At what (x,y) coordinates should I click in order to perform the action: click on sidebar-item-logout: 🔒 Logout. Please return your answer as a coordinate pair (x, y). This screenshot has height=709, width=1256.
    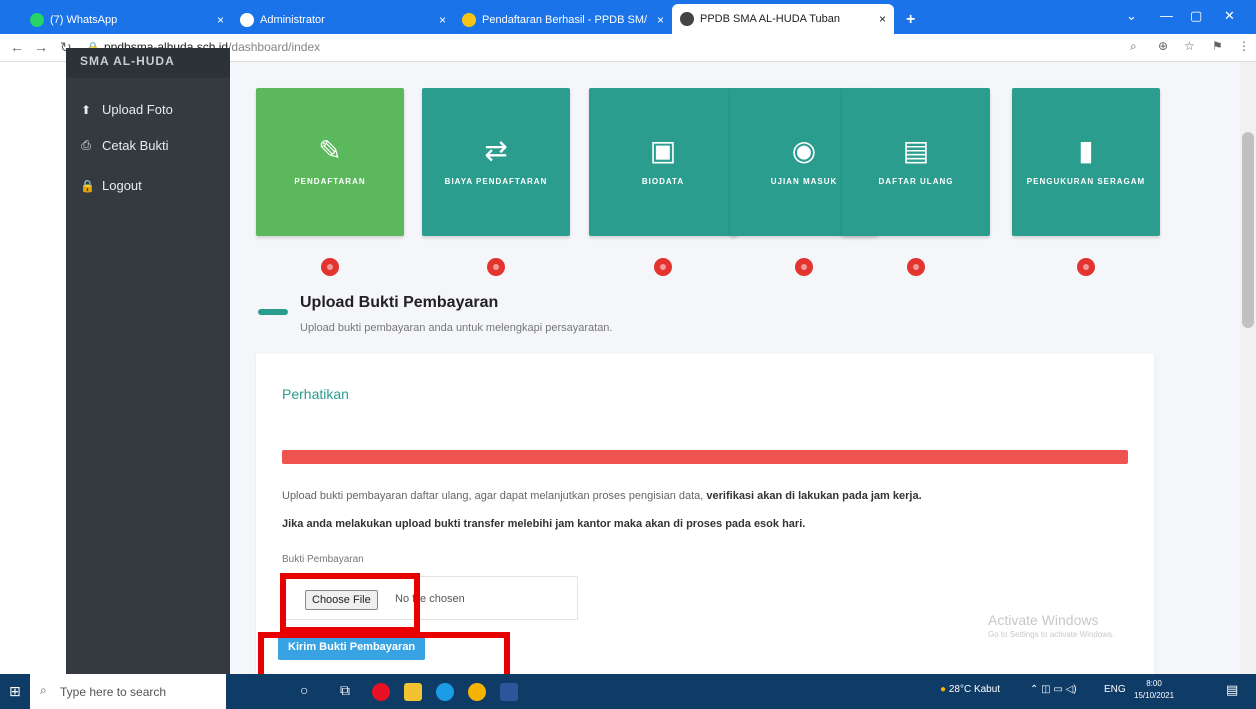
    Looking at the image, I should click on (111, 185).